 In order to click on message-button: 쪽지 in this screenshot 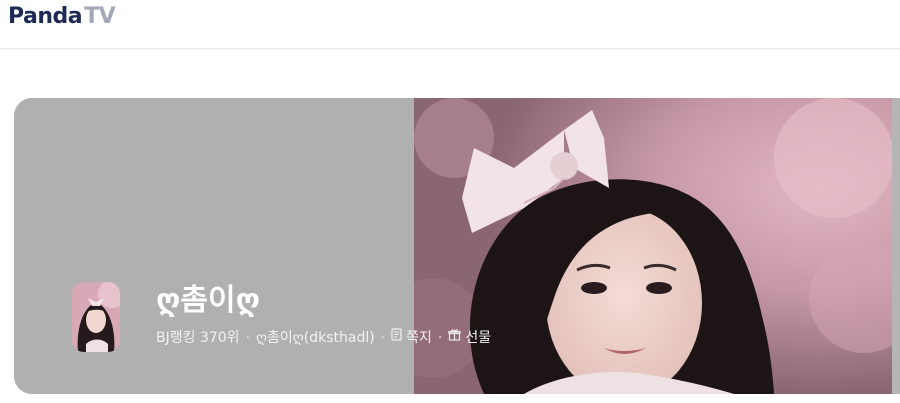, I will do `click(411, 338)`.